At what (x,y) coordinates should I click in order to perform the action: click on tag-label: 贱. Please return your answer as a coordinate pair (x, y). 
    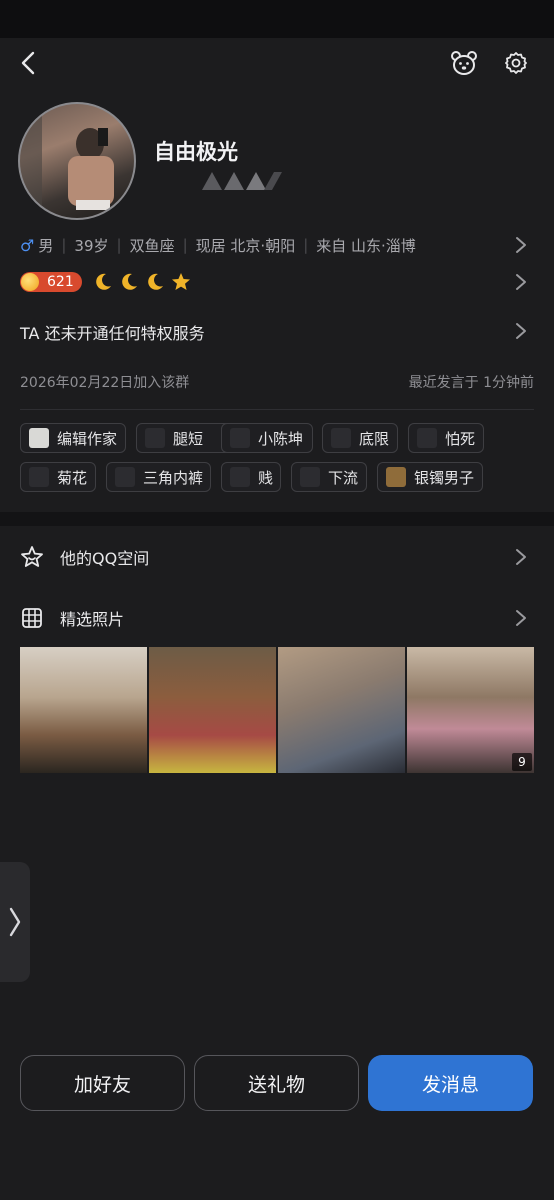
    Looking at the image, I should click on (266, 477).